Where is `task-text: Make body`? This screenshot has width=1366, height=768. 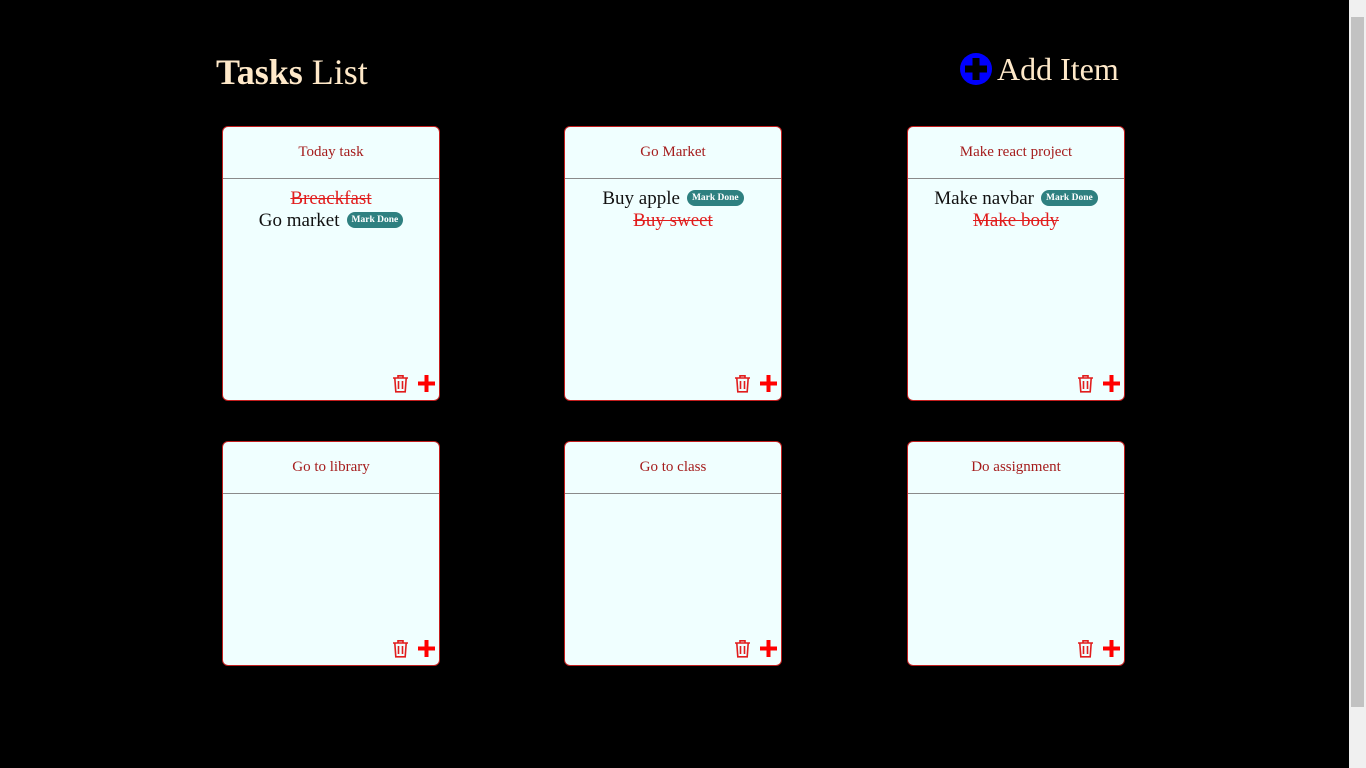
task-text: Make body is located at coordinates (1015, 220).